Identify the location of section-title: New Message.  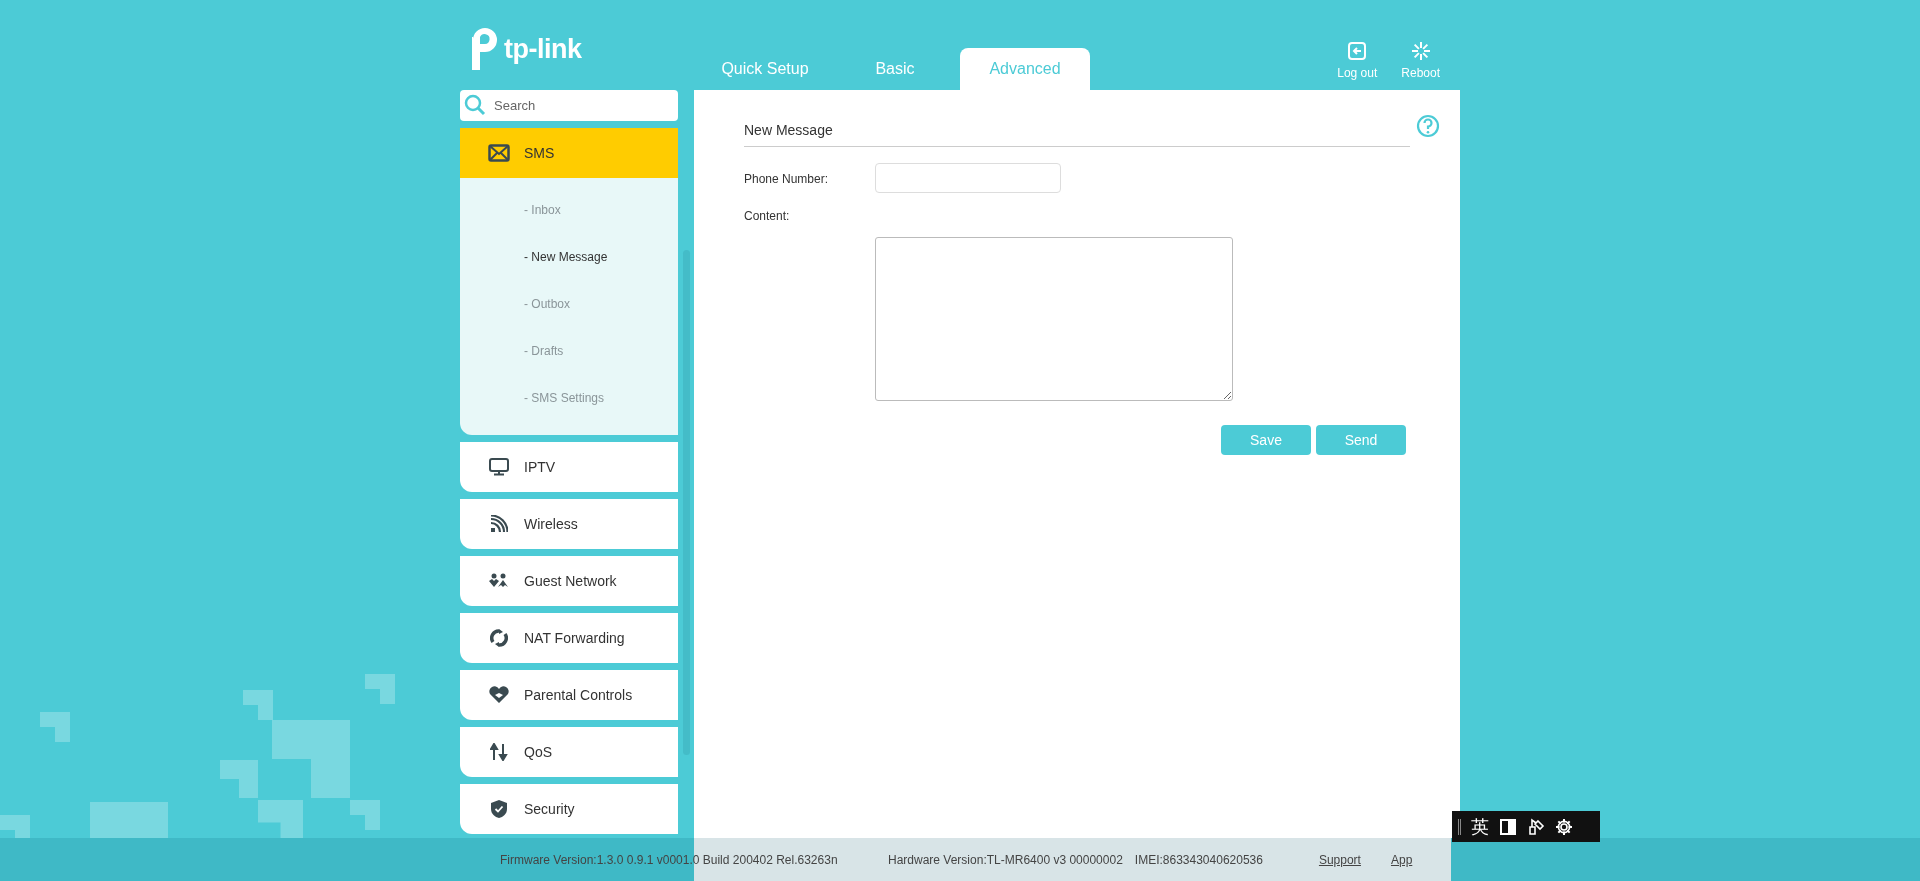
(1077, 134).